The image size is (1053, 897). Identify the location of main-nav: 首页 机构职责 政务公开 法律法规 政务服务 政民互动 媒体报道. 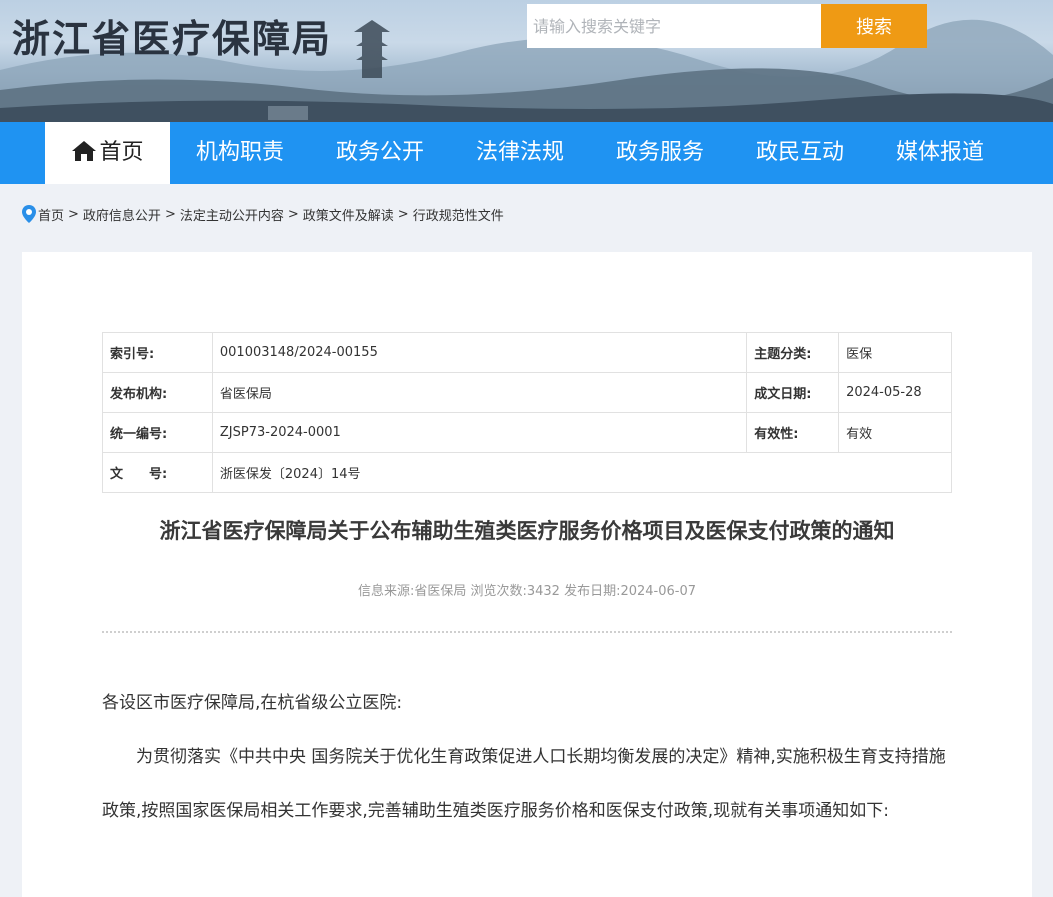
(526, 153).